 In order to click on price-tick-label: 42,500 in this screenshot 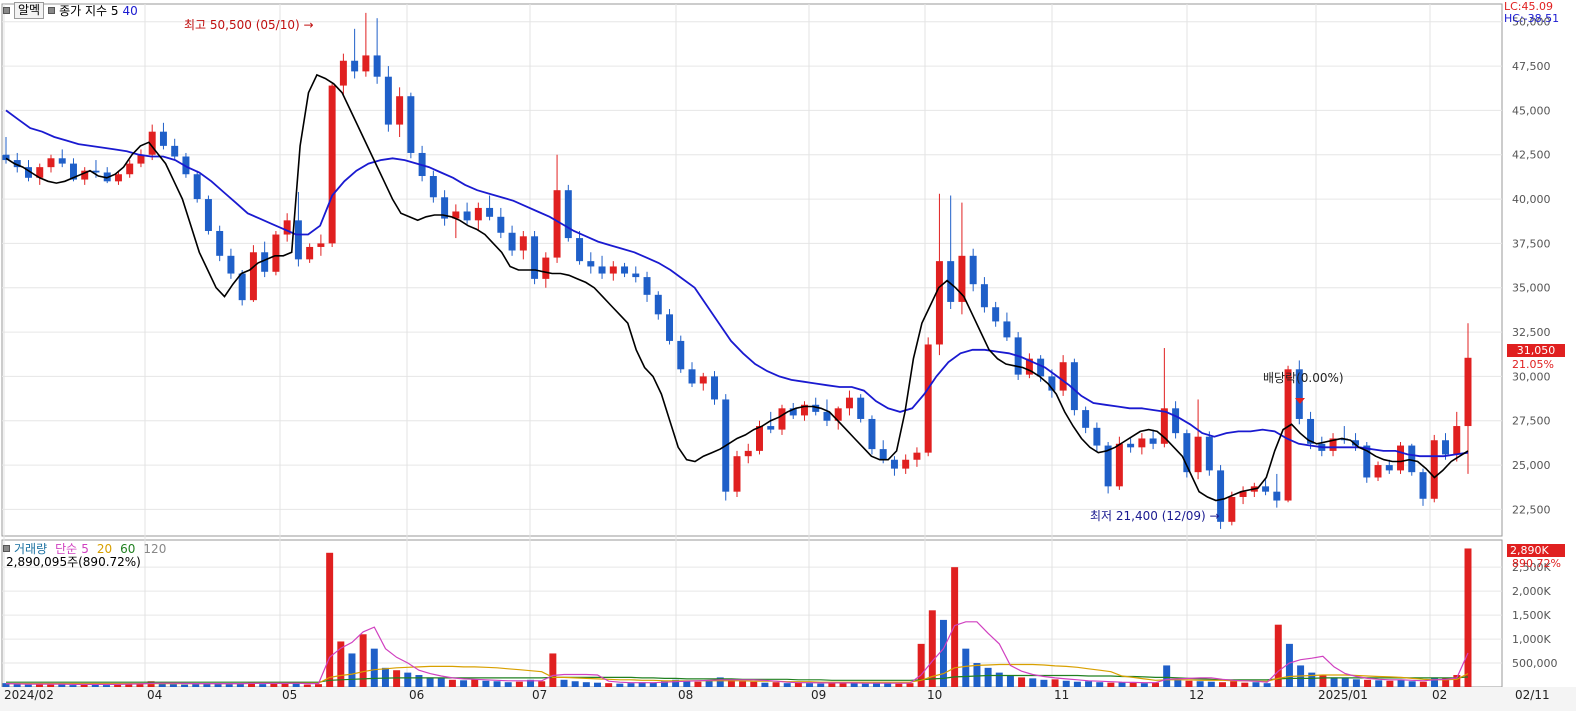, I will do `click(1531, 155)`.